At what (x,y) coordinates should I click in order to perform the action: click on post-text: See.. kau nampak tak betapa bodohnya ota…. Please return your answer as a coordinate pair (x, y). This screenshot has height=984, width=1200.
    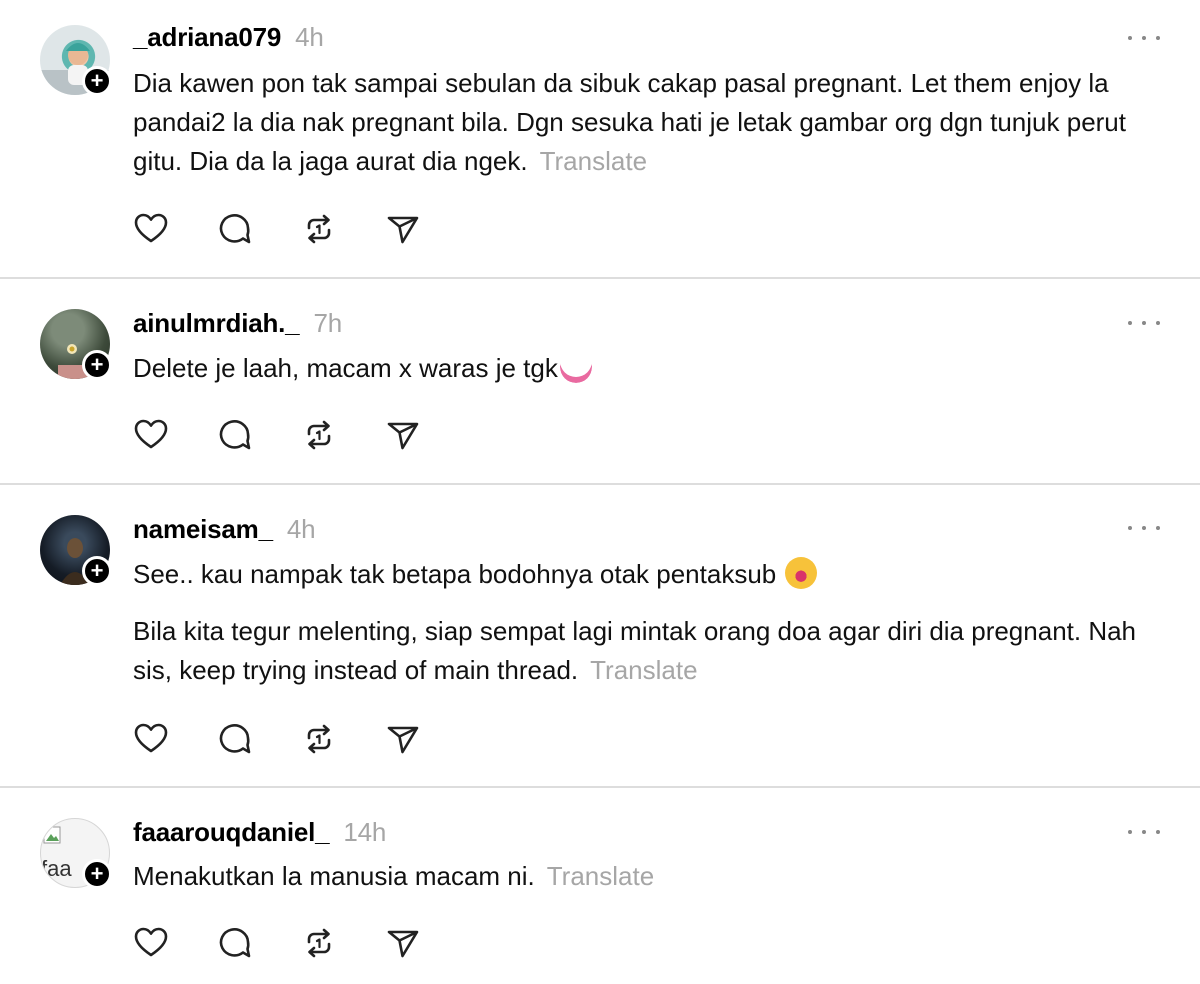
    Looking at the image, I should click on (653, 622).